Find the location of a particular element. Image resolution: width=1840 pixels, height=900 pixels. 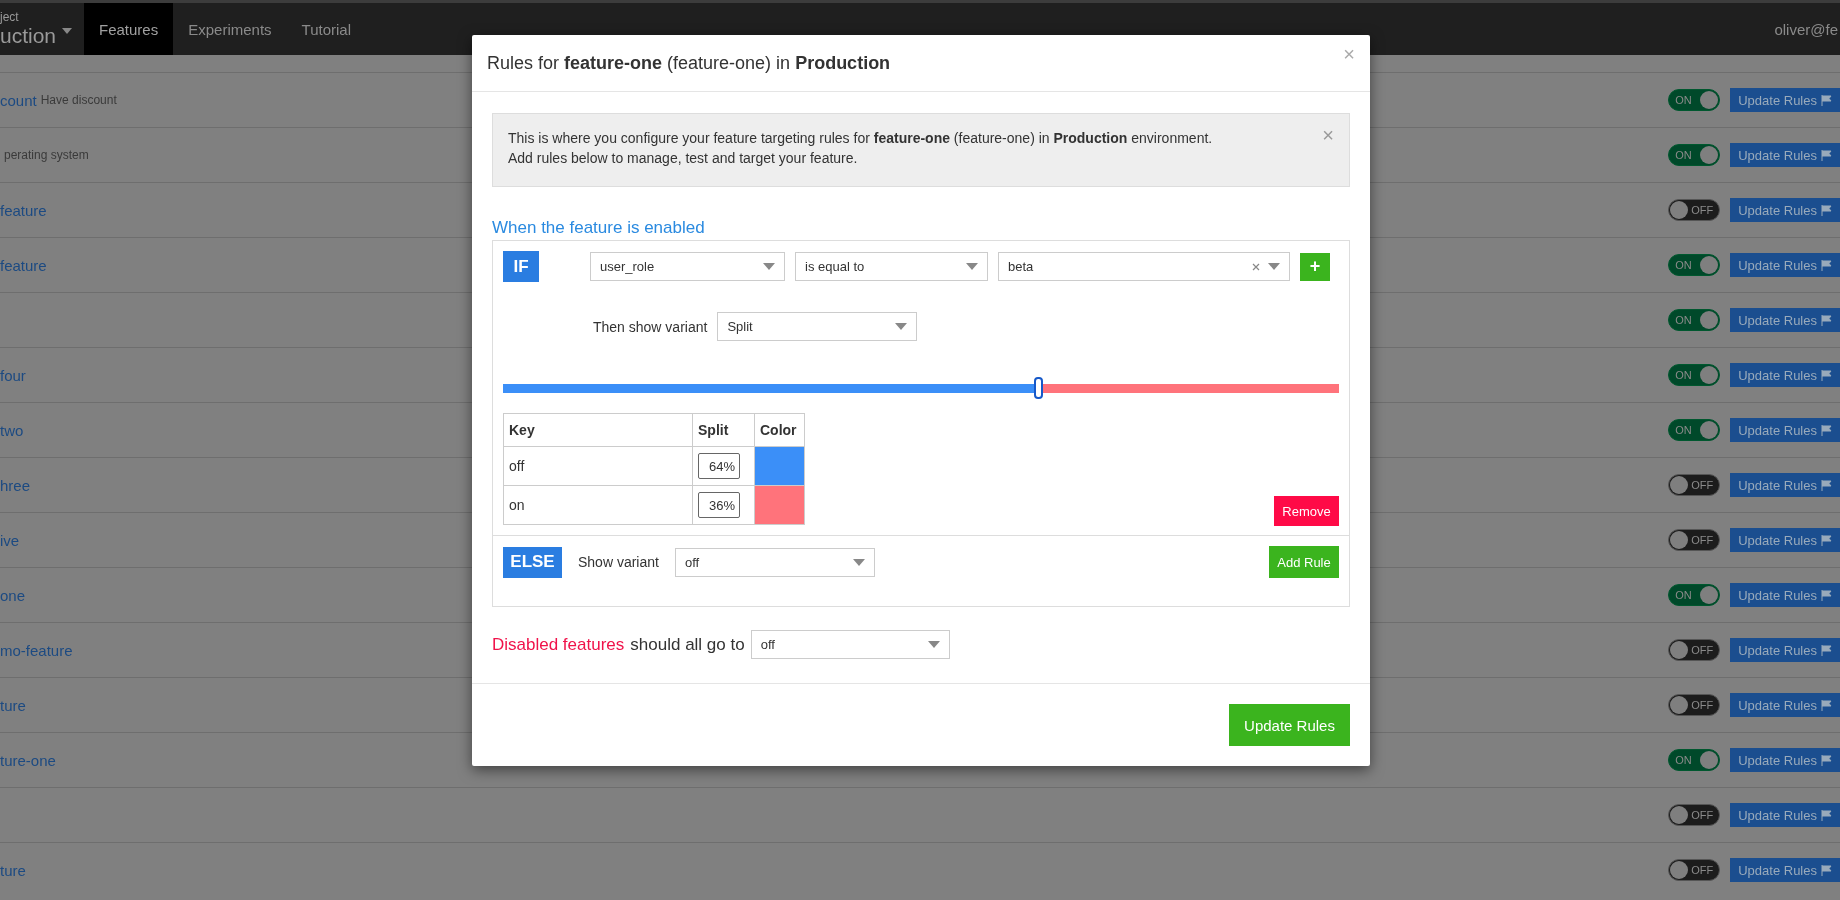

feature-description: perating system is located at coordinates (46, 155).